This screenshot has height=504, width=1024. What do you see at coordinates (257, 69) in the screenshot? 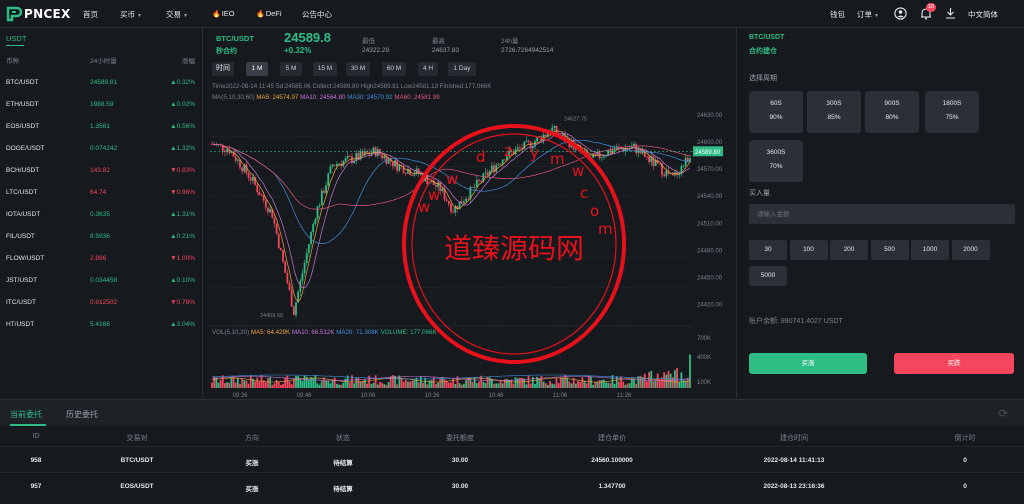
I see `timeframe-button: 1 M` at bounding box center [257, 69].